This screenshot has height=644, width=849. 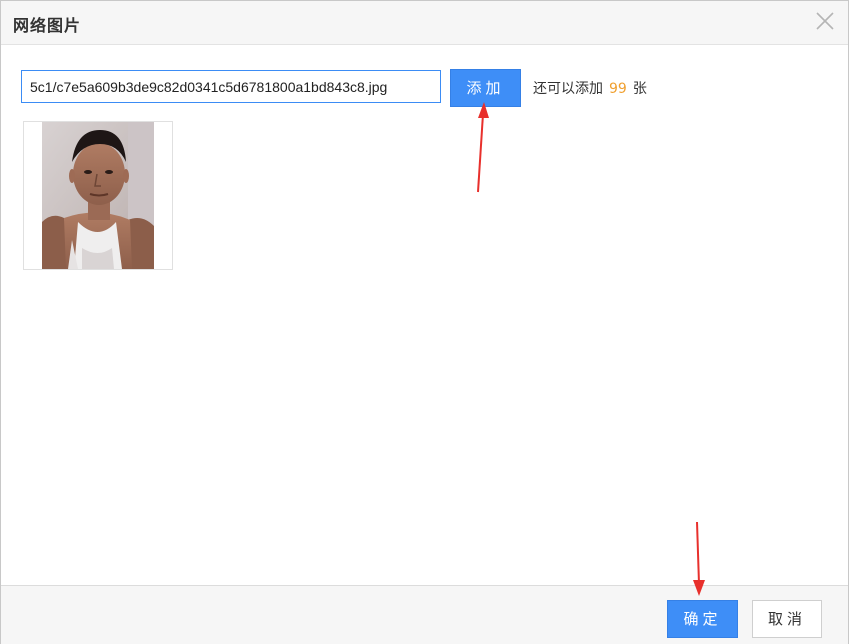 I want to click on confirm-button: 确定, so click(x=702, y=619).